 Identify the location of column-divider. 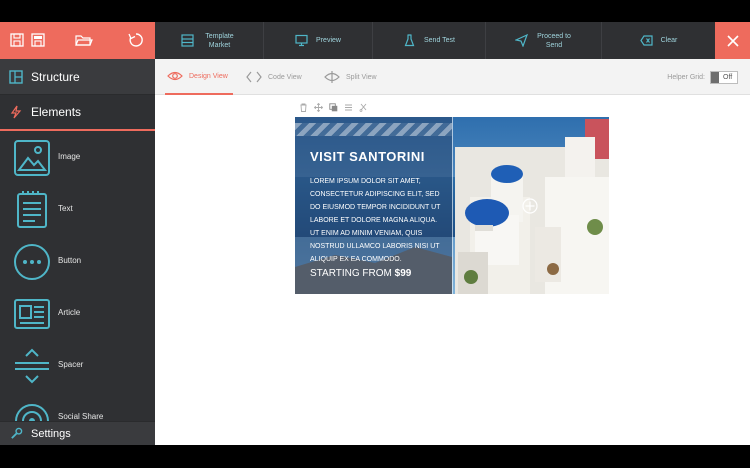
(452, 205).